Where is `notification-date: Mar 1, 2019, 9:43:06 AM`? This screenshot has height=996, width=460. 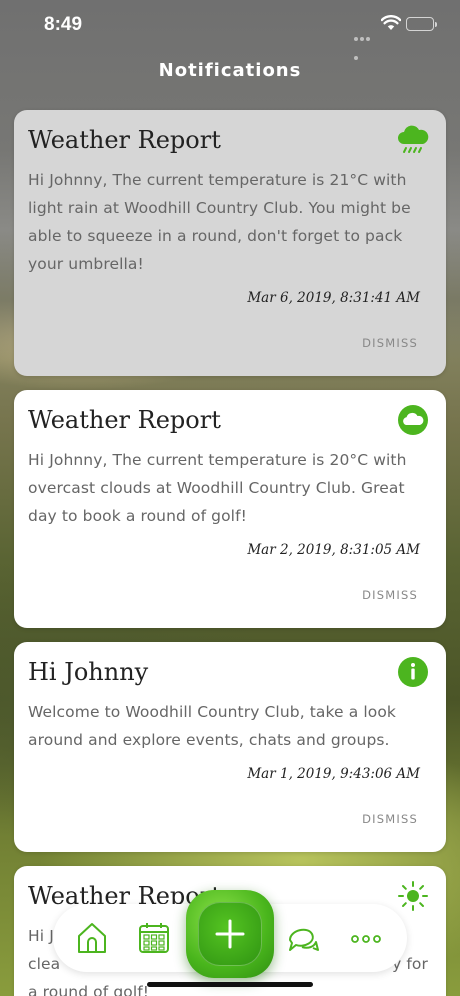
notification-date: Mar 1, 2019, 9:43:06 AM is located at coordinates (333, 774).